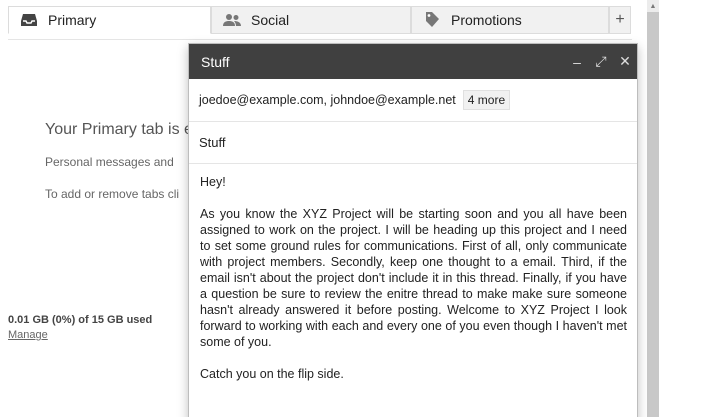 The height and width of the screenshot is (417, 715). Describe the element at coordinates (311, 20) in the screenshot. I see `tab-social: Social` at that location.